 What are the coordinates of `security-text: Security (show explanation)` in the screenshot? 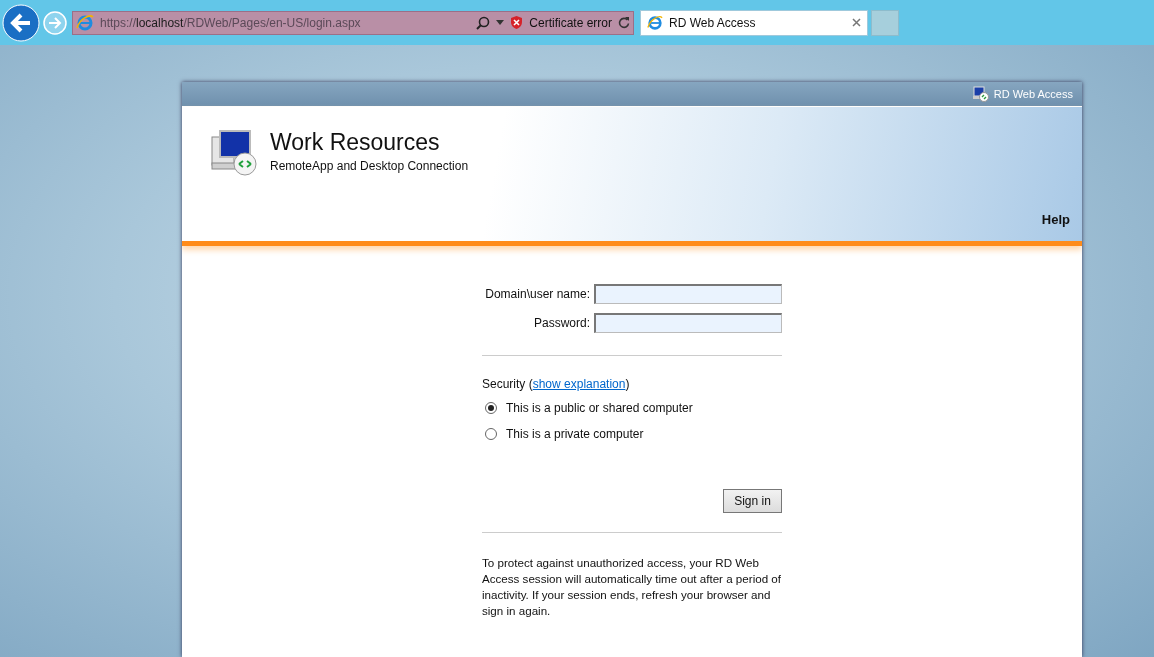 It's located at (556, 384).